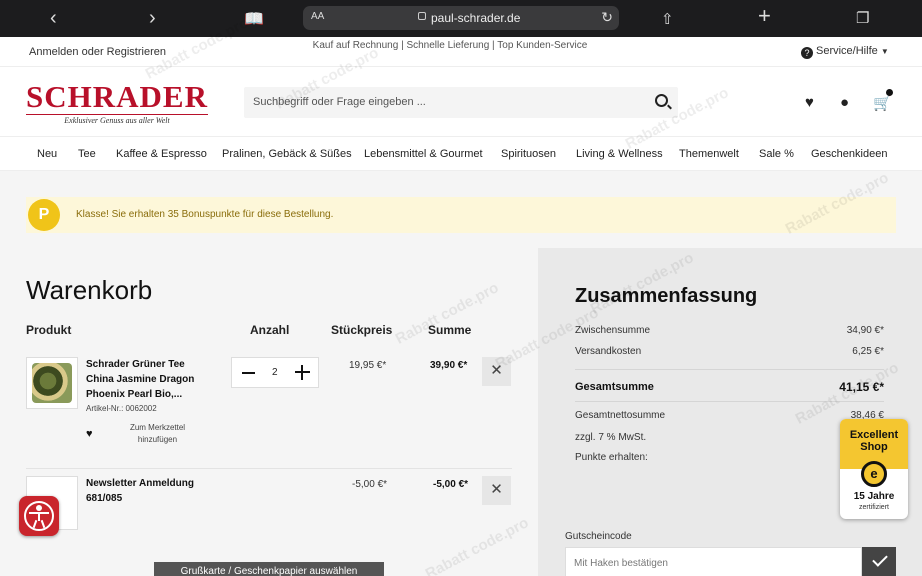 This screenshot has width=922, height=576. I want to click on remove-newsletter-button: ✕, so click(496, 490).